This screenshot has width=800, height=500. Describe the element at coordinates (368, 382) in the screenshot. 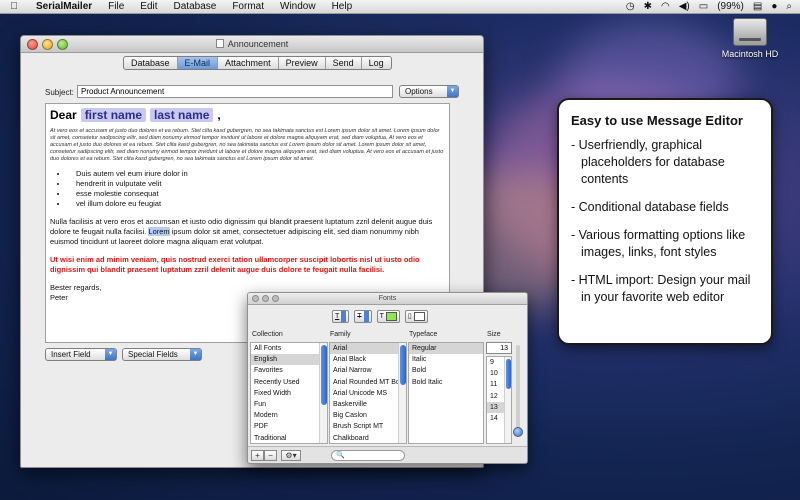

I see `list-item: Arial Rounded MT Bold` at that location.